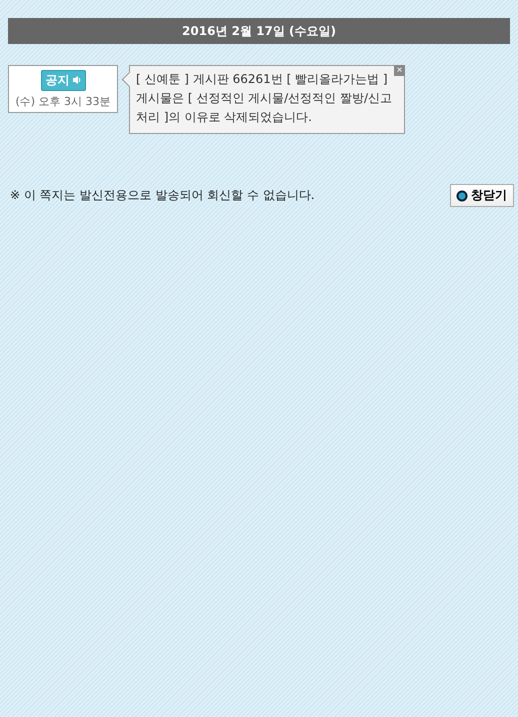  What do you see at coordinates (162, 195) in the screenshot?
I see `notice-text: ※ 이 쪽지는 발신전용으로 발송되어 회신할 수 없습니다.` at bounding box center [162, 195].